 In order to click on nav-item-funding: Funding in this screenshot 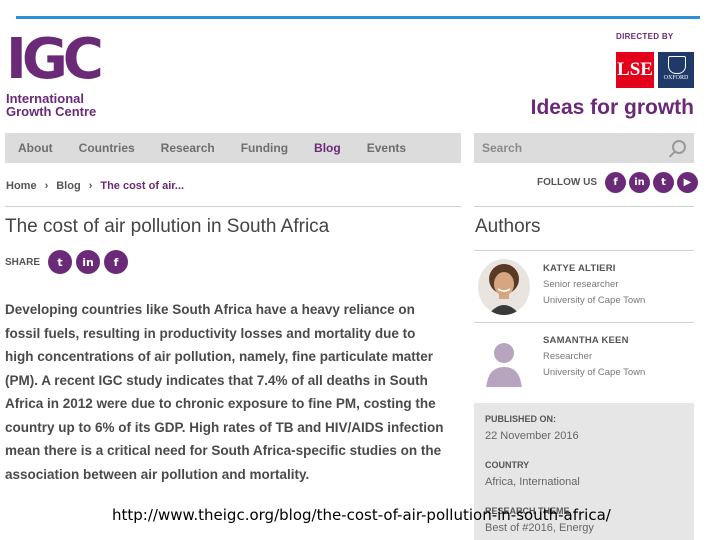, I will do `click(264, 148)`.